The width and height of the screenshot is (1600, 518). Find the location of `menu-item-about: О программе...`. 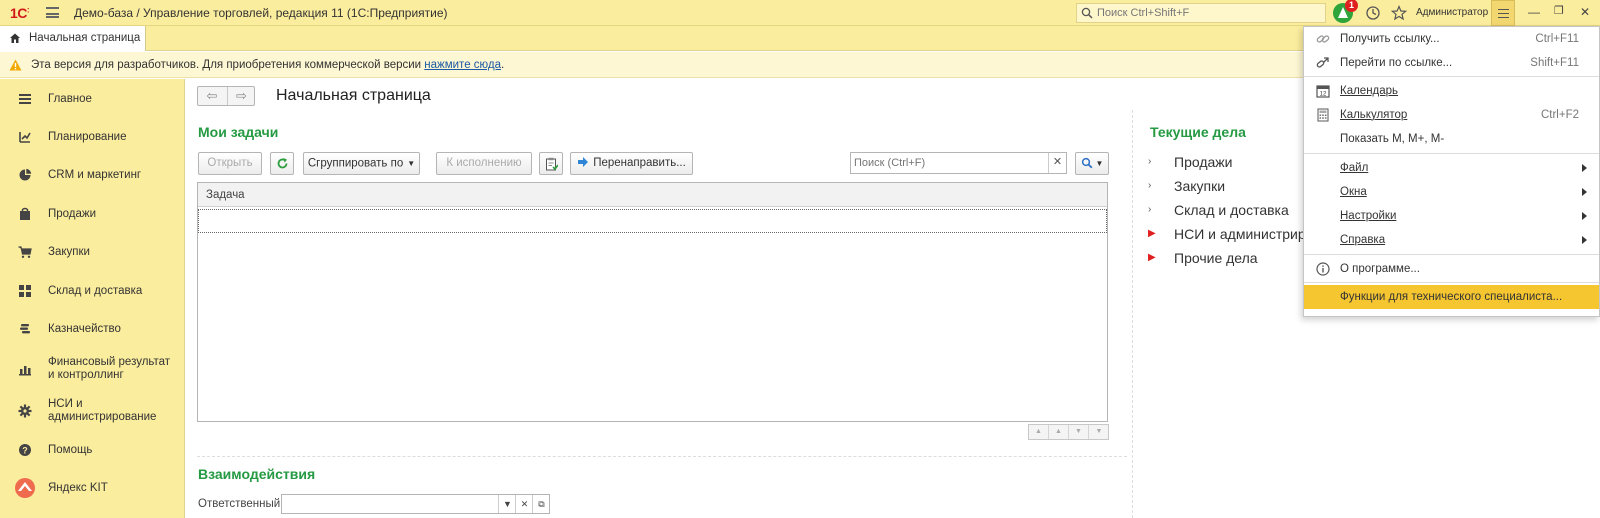

menu-item-about: О программе... is located at coordinates (1451, 269).